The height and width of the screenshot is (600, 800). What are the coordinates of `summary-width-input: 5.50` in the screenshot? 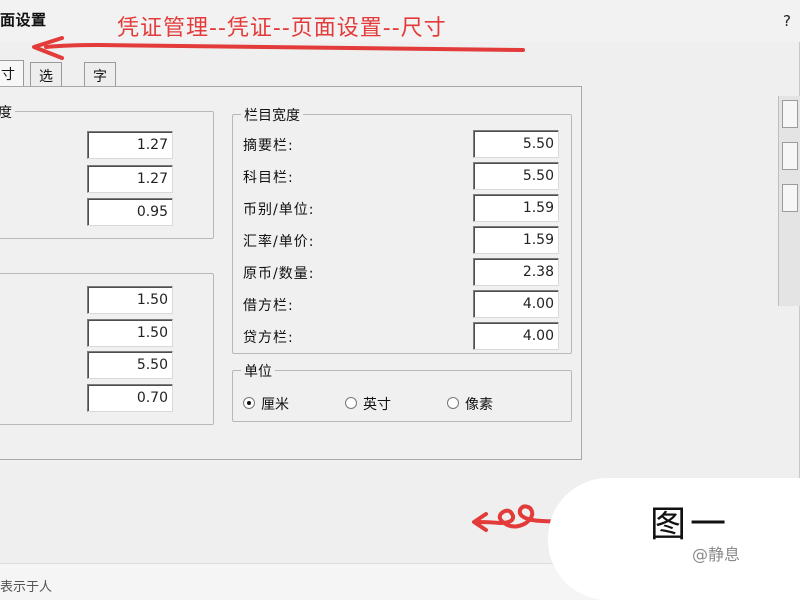 It's located at (516, 144).